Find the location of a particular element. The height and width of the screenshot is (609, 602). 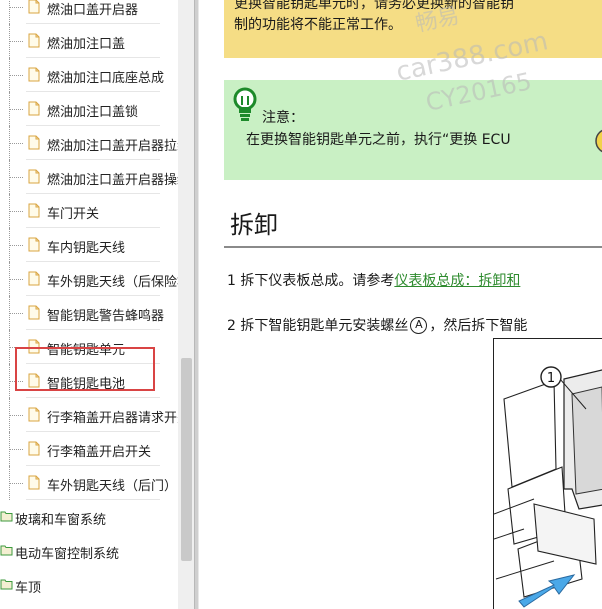

info-symbol-icon is located at coordinates (598, 141).